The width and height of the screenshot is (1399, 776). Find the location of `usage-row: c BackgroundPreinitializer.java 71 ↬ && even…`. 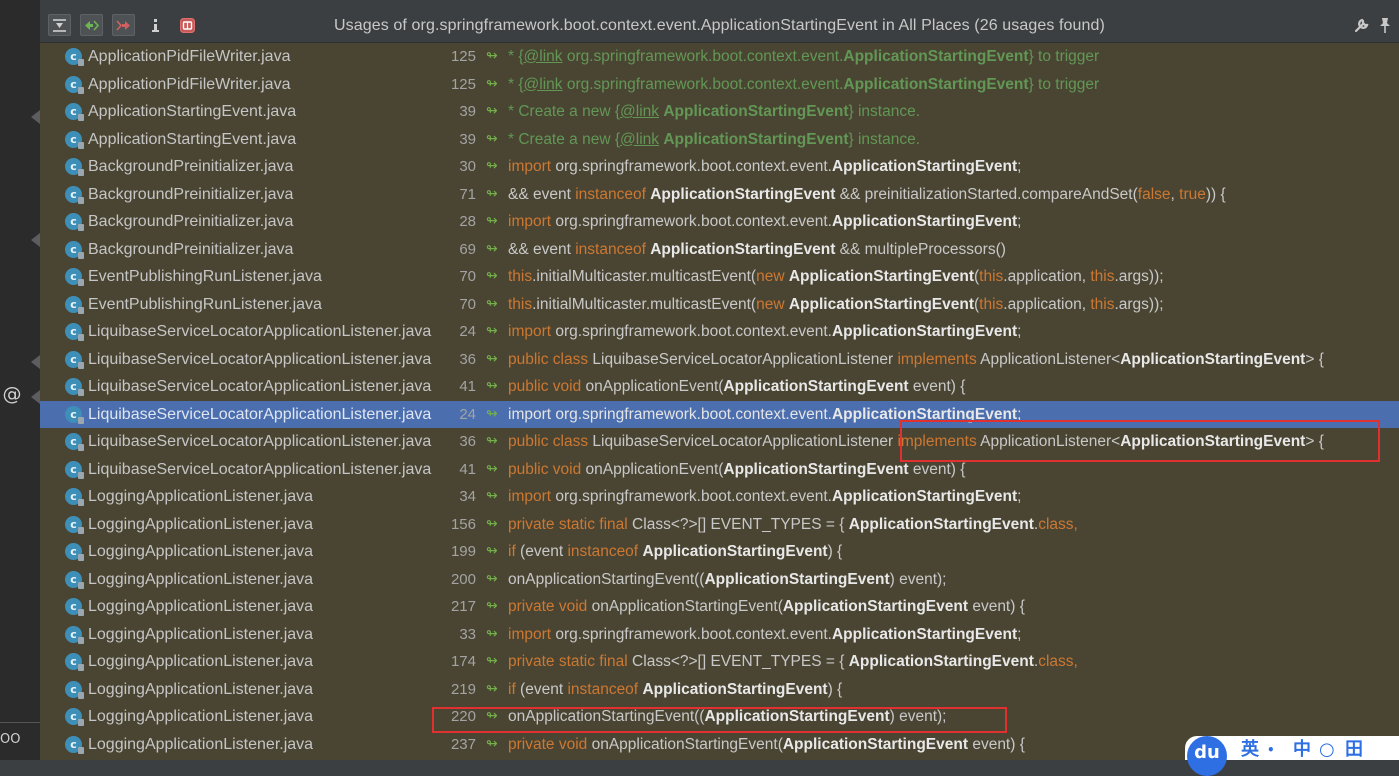

usage-row: c BackgroundPreinitializer.java 71 ↬ && even… is located at coordinates (719, 195).